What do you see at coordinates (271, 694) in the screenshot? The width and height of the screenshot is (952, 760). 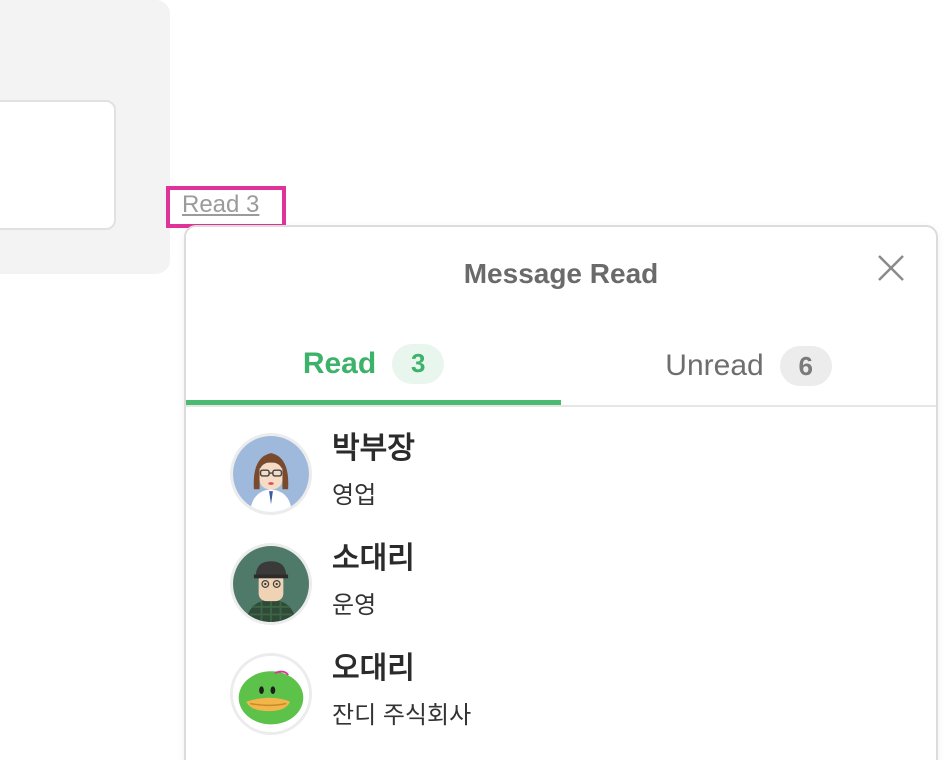 I see `green-duck-avatar` at bounding box center [271, 694].